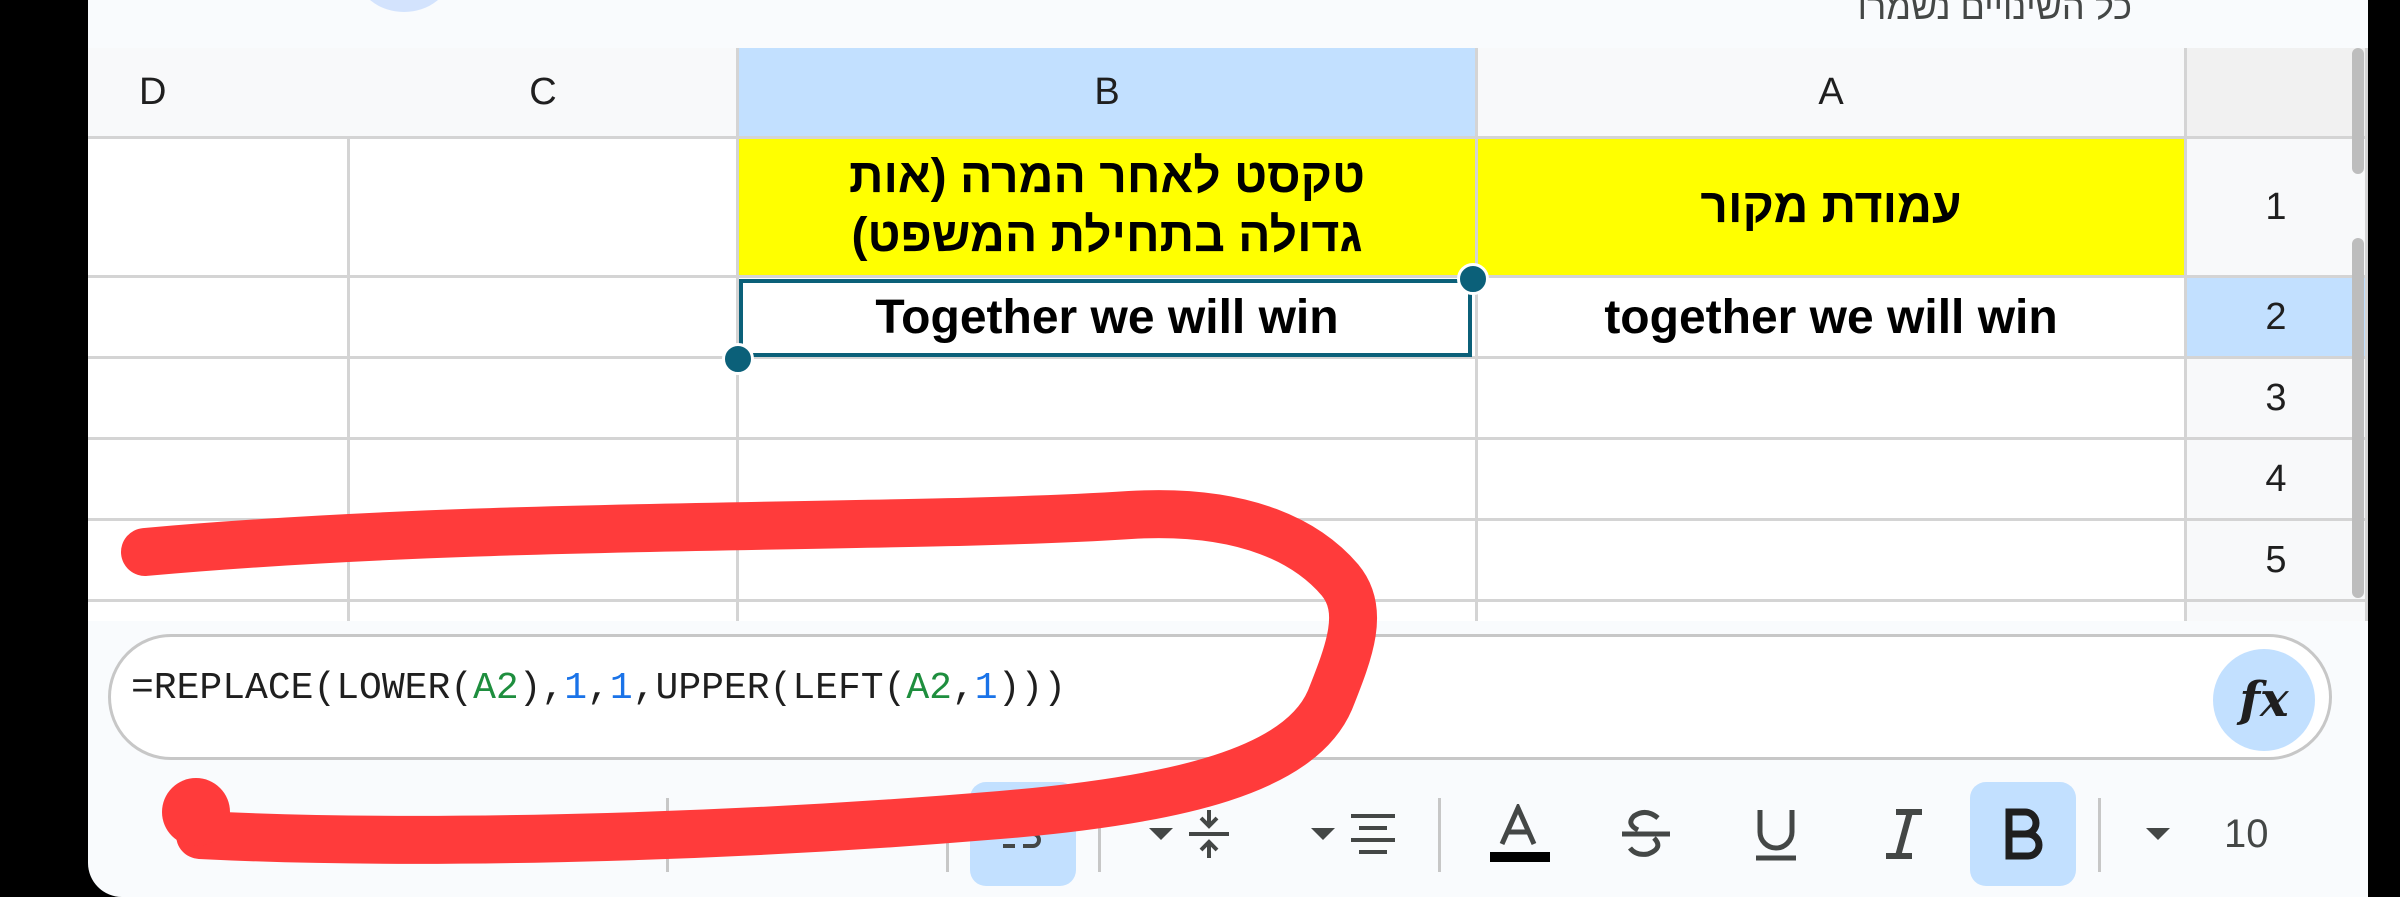 Image resolution: width=2400 pixels, height=897 pixels. I want to click on row-label: 2, so click(2276, 316).